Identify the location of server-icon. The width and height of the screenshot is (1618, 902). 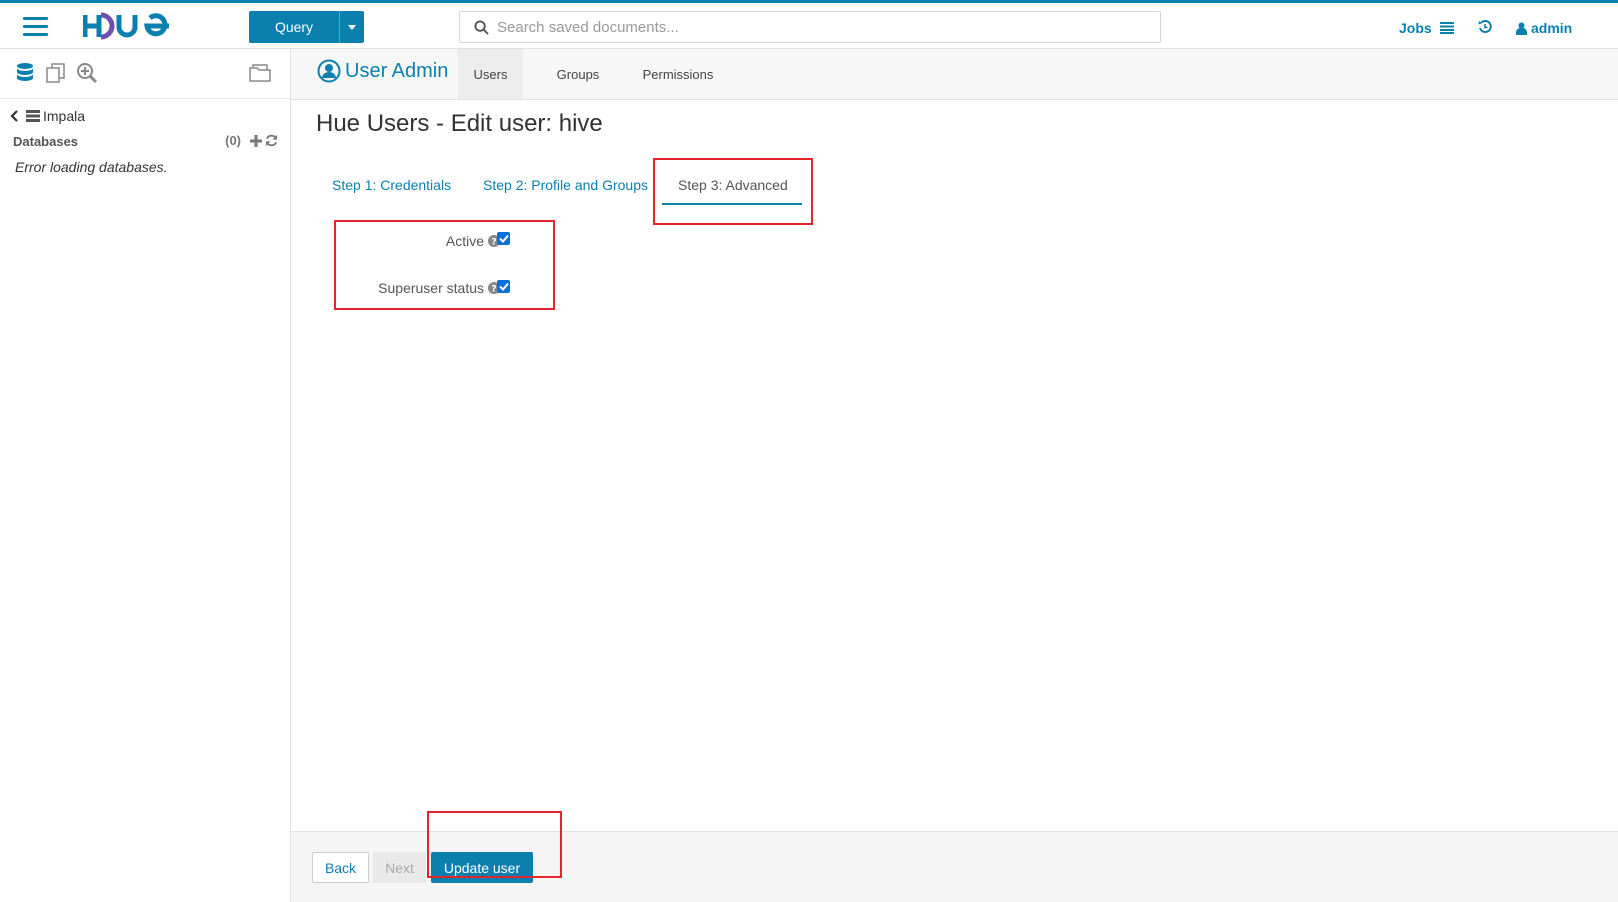
(33, 116).